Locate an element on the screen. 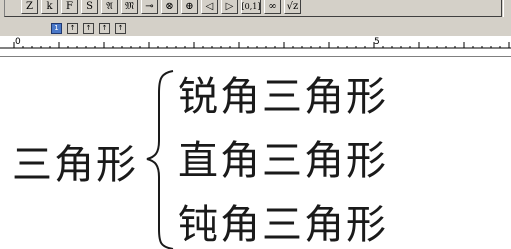 Image resolution: width=511 pixels, height=249 pixels. symbol-palette: Zk F S 𝔄 𝔐 ⊸ ⊗ ⊕ ◁ ▷ [0,1] ∞ √z is located at coordinates (255, 10).